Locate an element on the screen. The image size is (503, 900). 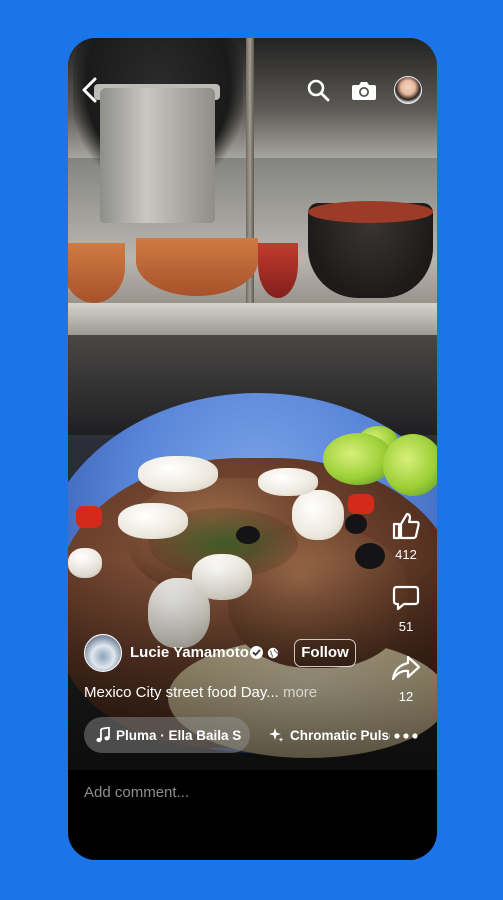
post-caption: Mexico City street food Day... more is located at coordinates (200, 692).